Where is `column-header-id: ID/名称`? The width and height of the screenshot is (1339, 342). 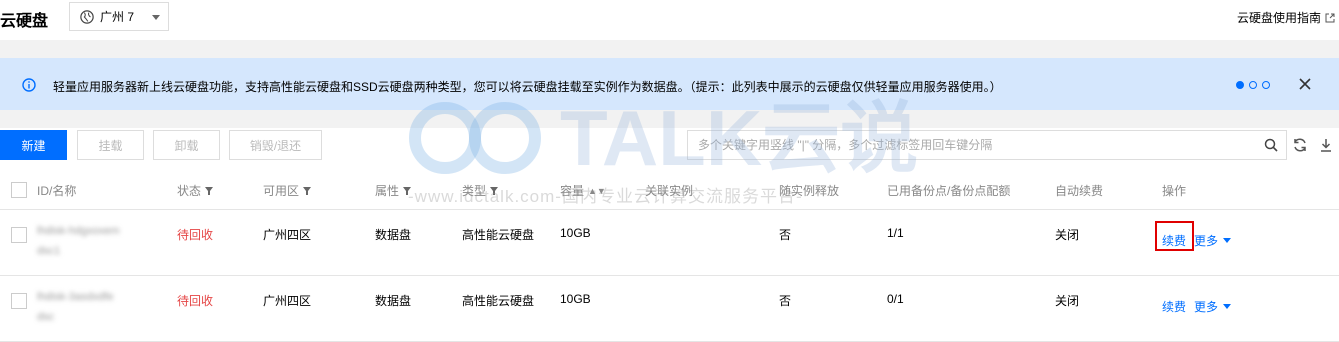
column-header-id: ID/名称 is located at coordinates (57, 191).